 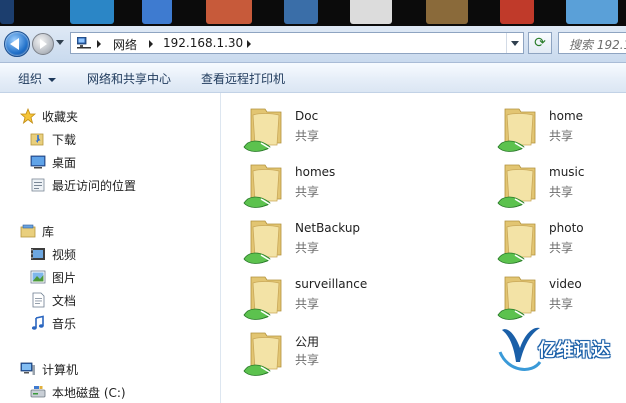 What do you see at coordinates (550, 296) in the screenshot?
I see `share-item: video 共享` at bounding box center [550, 296].